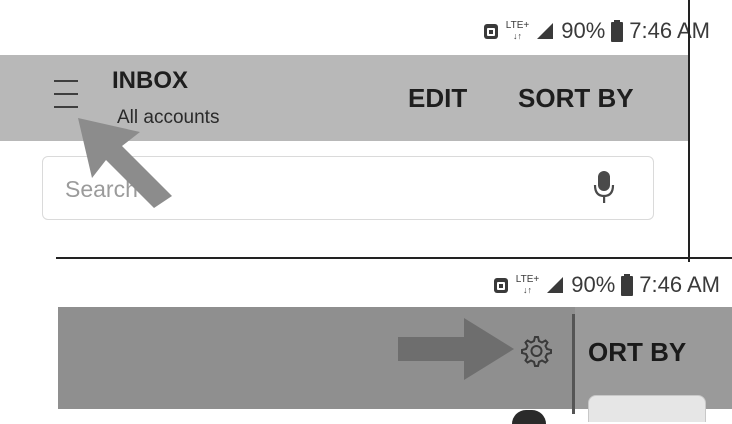  I want to click on microphone-icon, so click(604, 187).